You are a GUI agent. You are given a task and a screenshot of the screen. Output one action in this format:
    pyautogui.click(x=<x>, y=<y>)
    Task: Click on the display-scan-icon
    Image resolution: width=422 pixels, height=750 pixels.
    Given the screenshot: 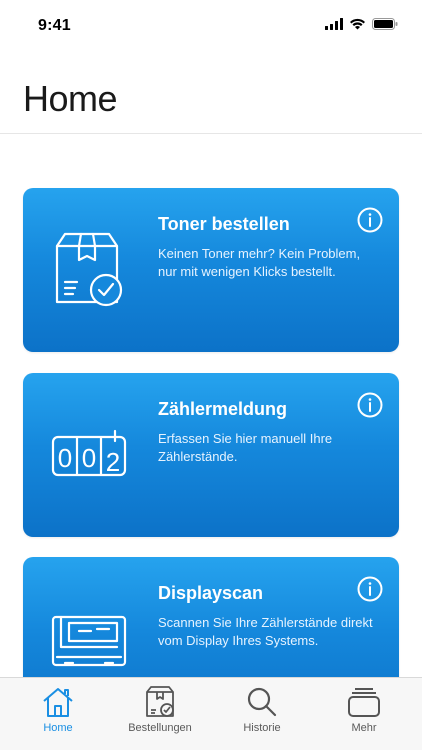 What is the action you would take?
    pyautogui.click(x=89, y=641)
    